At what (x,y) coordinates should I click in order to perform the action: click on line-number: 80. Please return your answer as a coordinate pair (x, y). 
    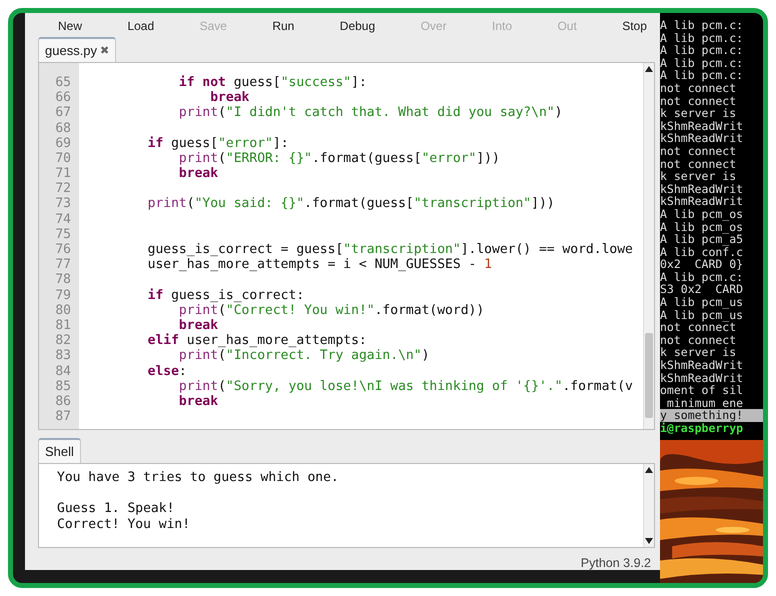
    Looking at the image, I should click on (63, 310).